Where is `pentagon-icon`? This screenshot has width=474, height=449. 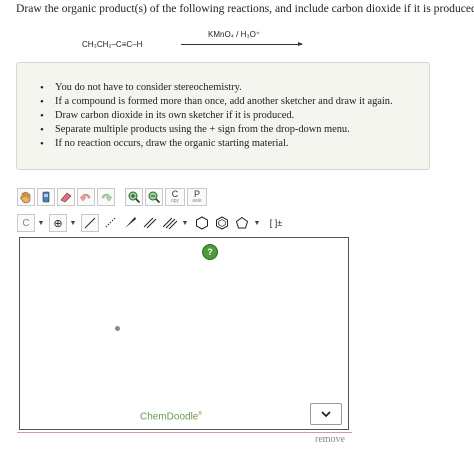 pentagon-icon is located at coordinates (242, 222).